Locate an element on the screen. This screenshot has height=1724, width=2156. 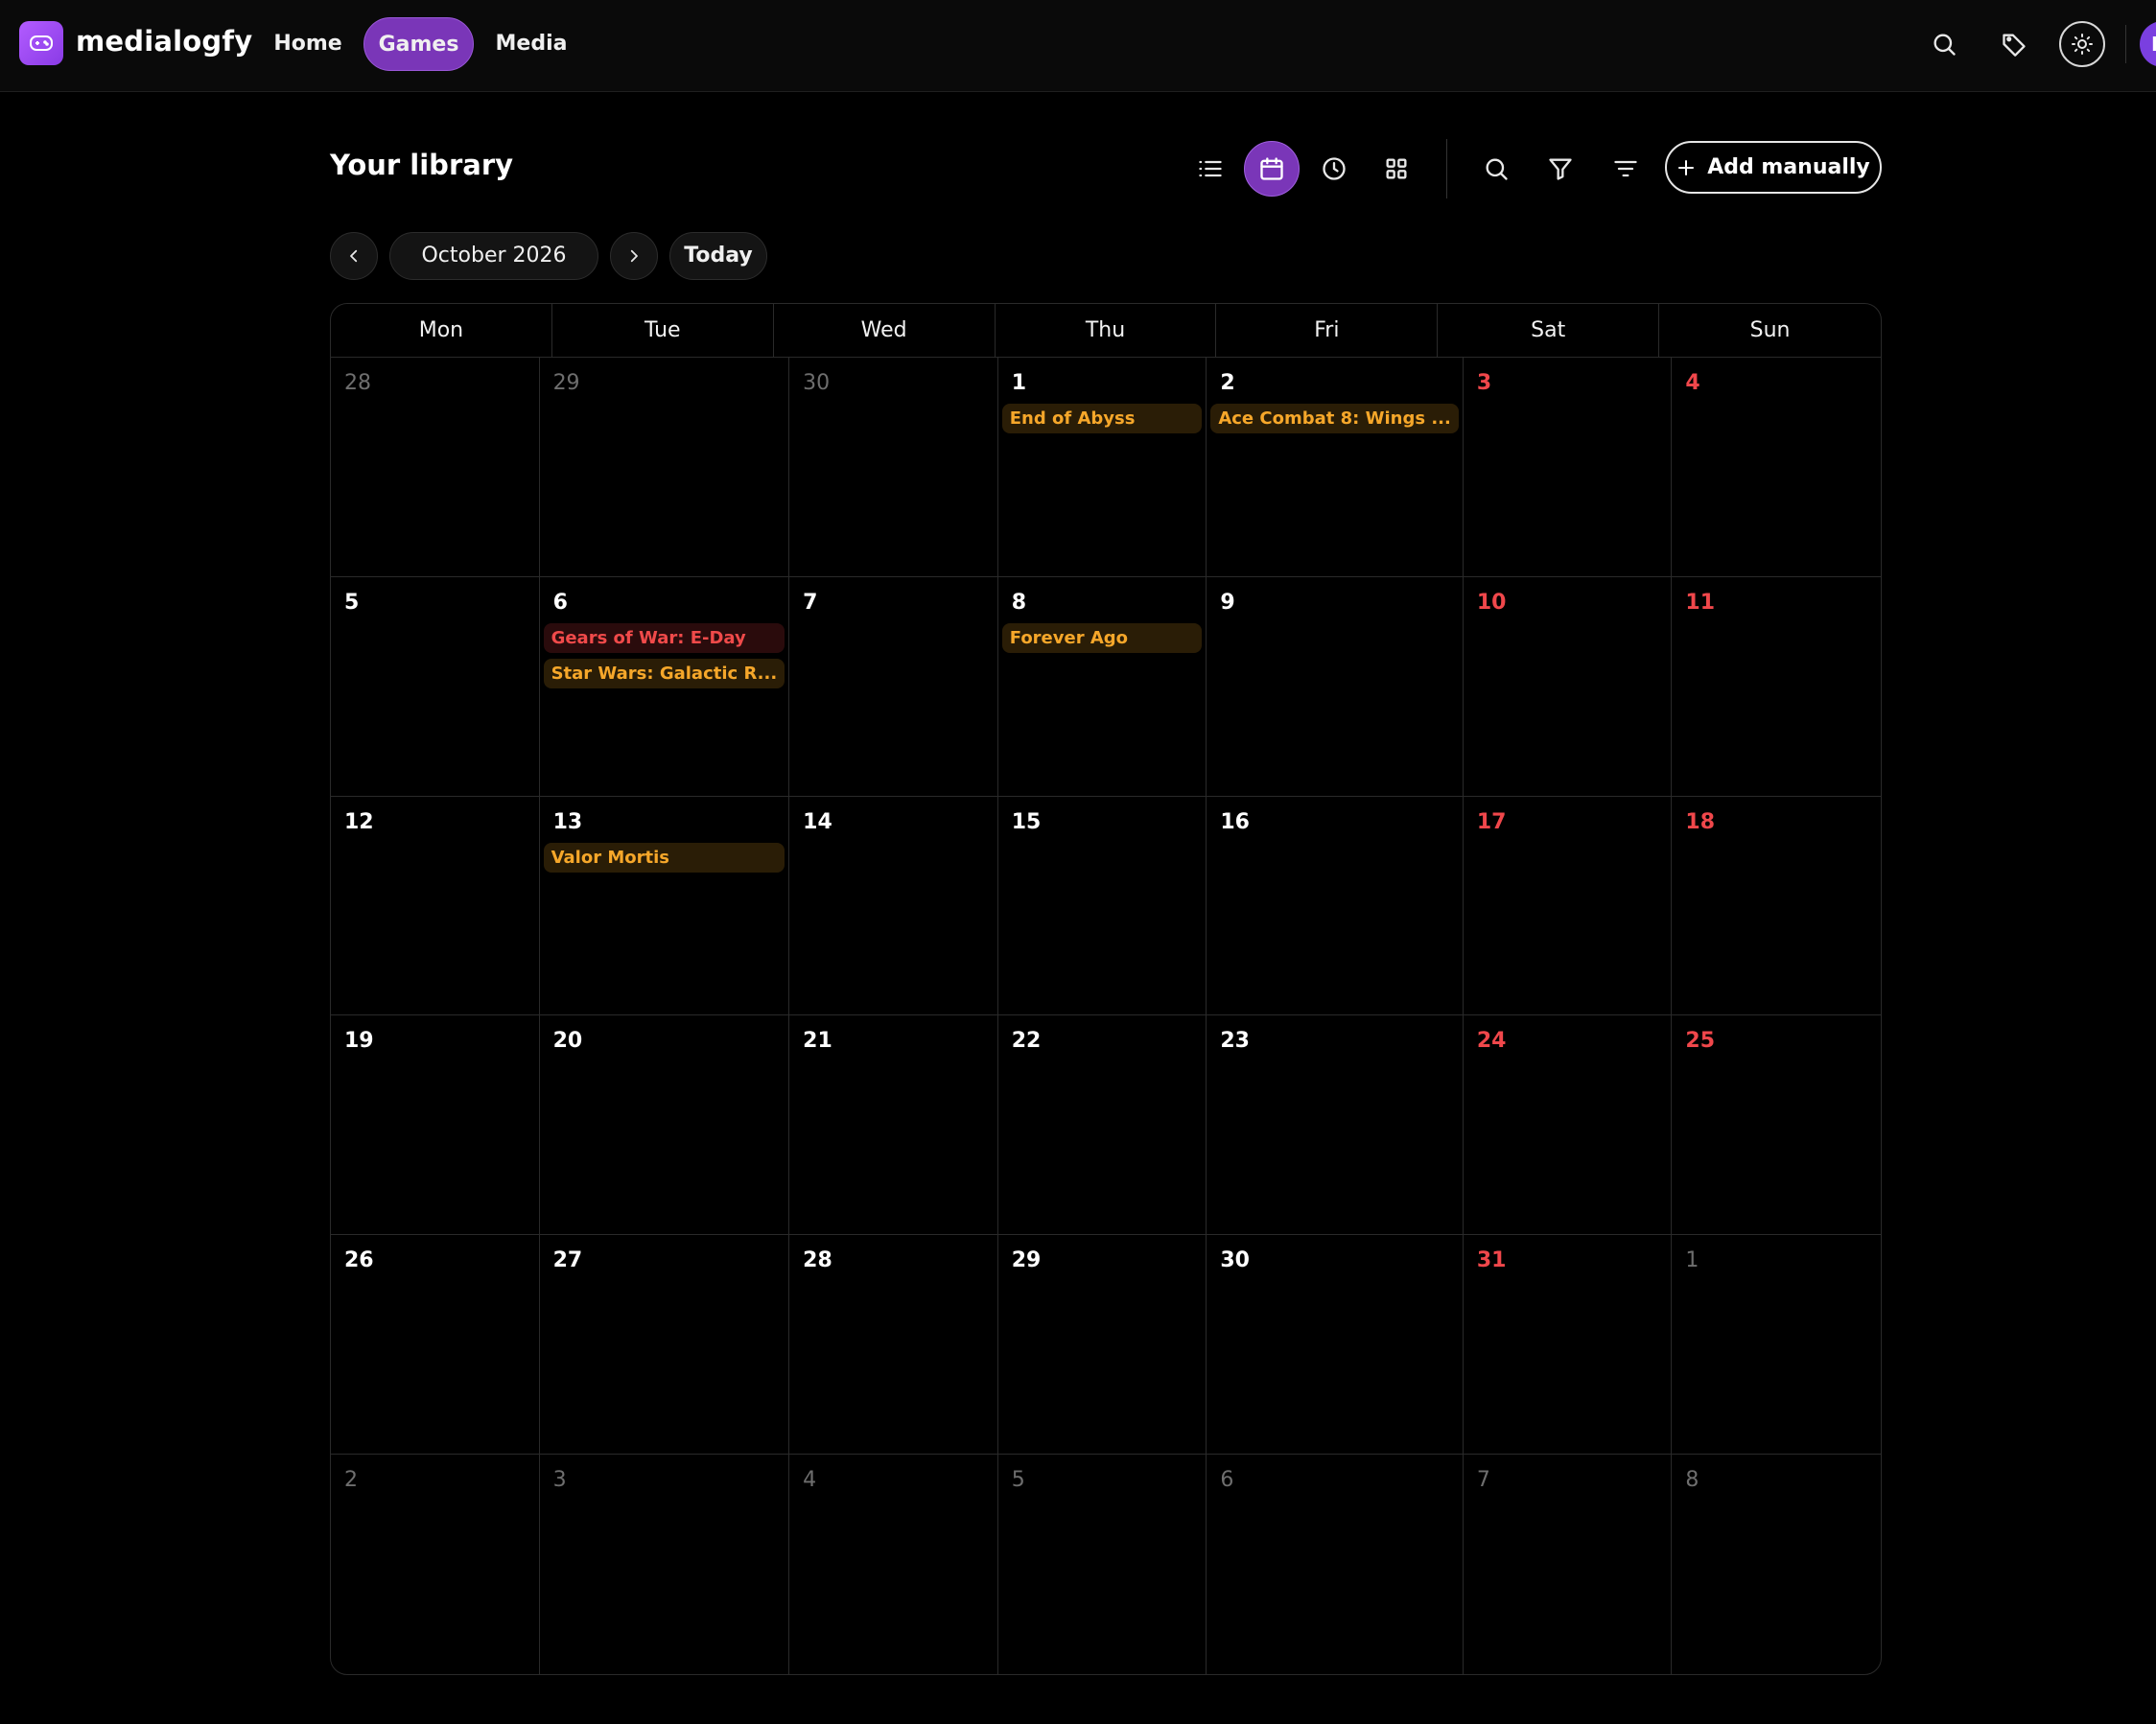
calendar-day-cell: 25 is located at coordinates (1776, 1125).